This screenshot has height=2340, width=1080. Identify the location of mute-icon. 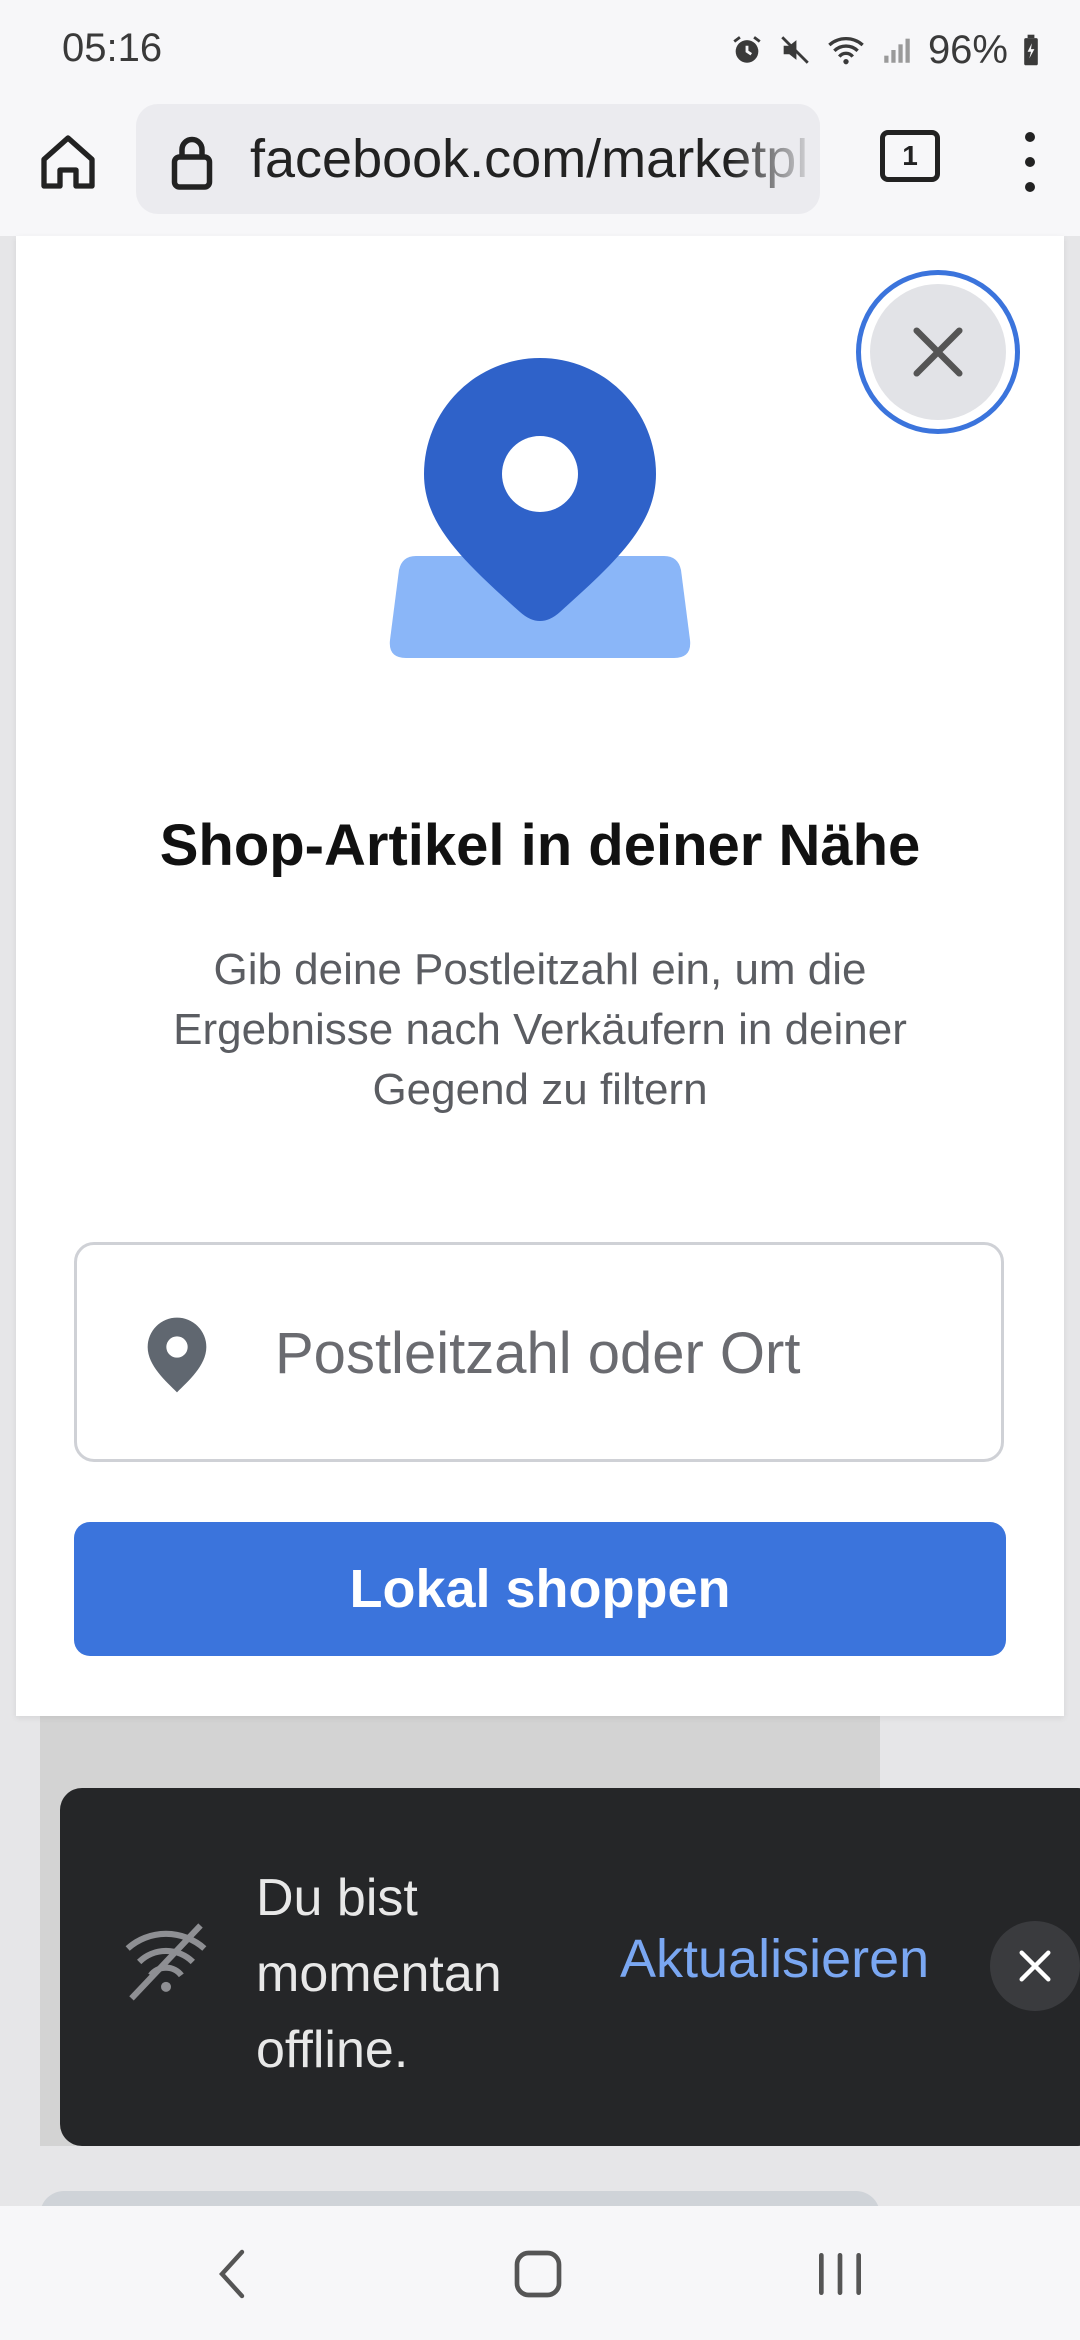
(795, 50).